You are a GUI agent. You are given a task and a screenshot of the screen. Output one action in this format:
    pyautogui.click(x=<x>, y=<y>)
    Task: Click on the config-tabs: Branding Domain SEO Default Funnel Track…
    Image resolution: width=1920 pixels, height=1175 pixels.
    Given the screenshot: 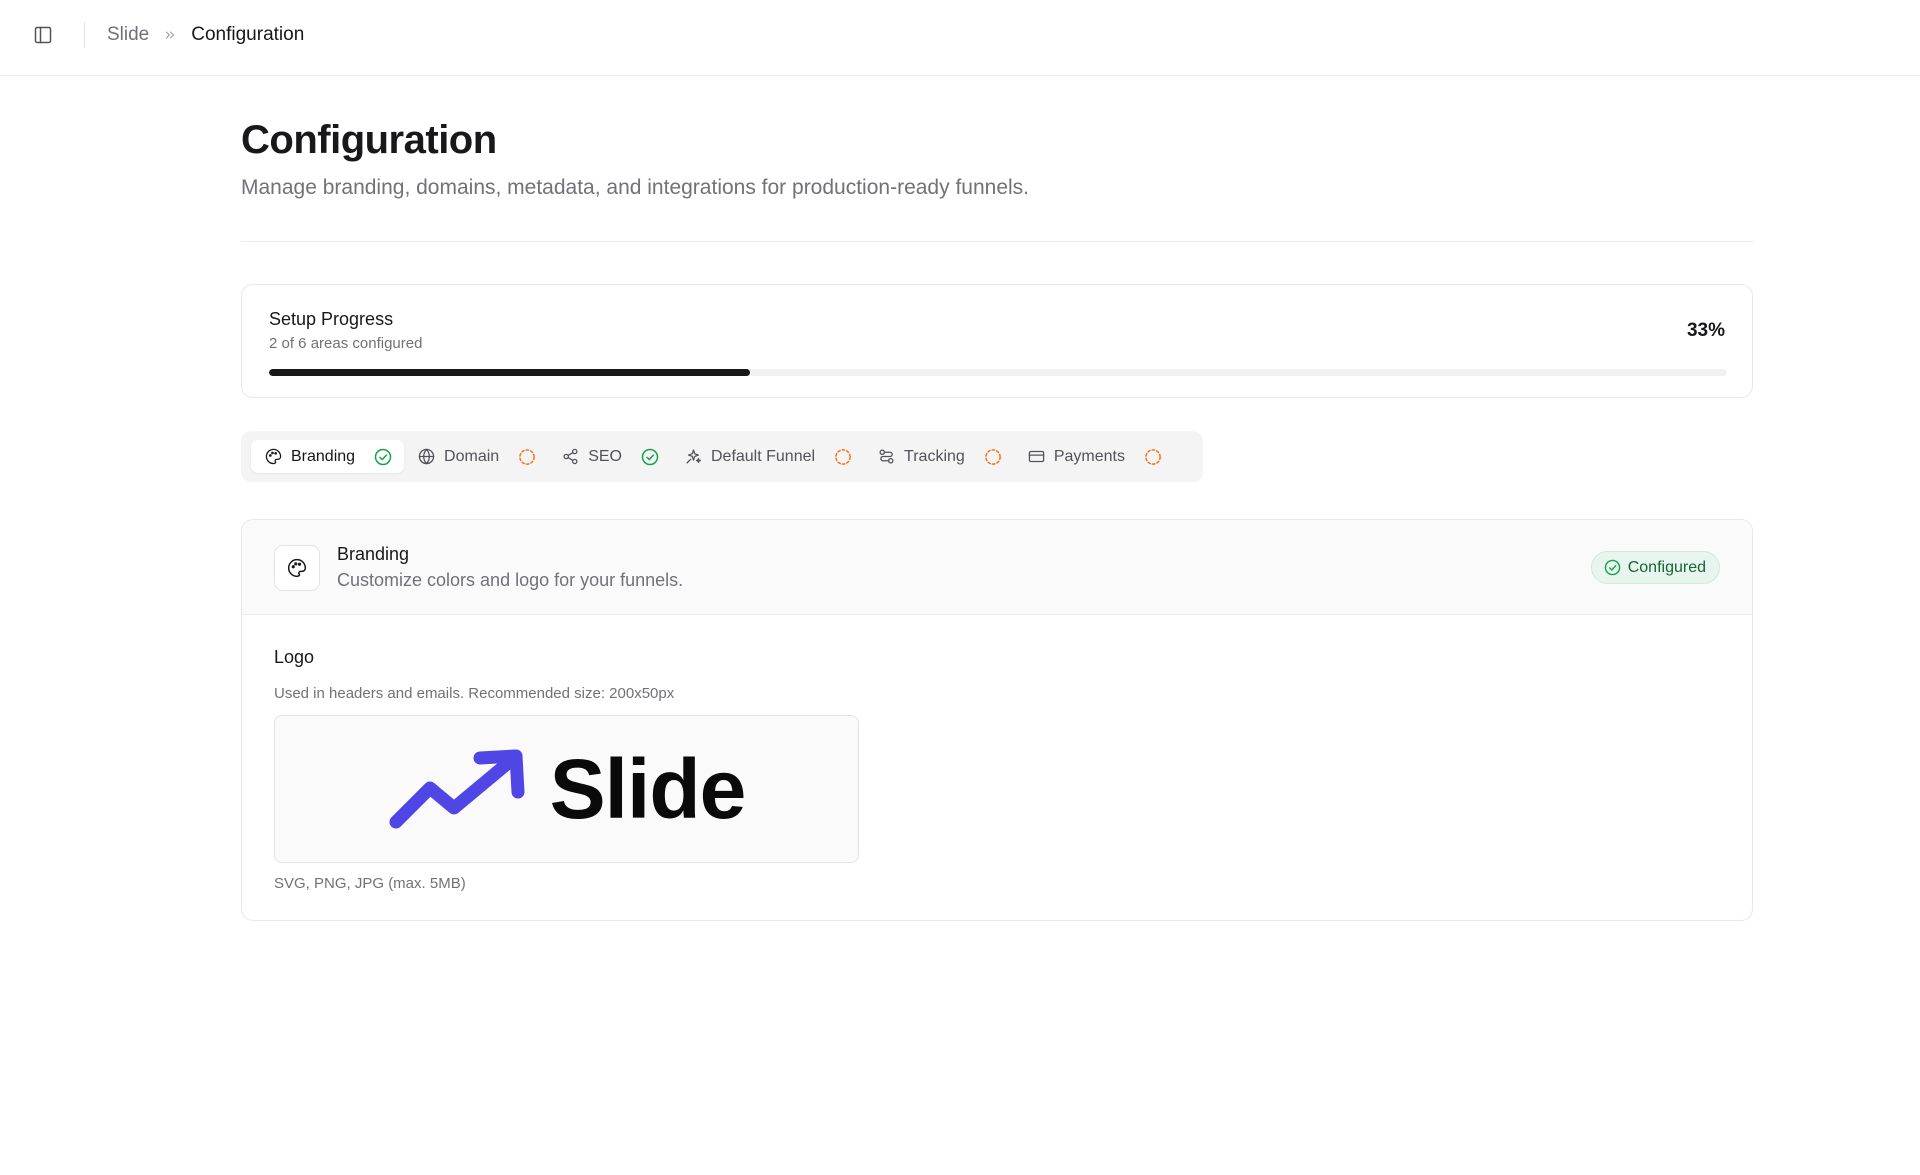 What is the action you would take?
    pyautogui.click(x=722, y=456)
    